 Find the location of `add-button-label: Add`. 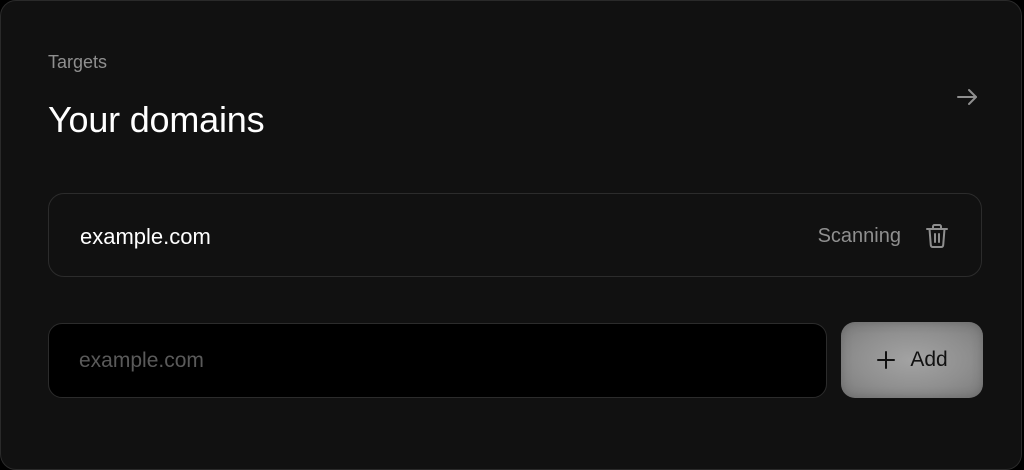

add-button-label: Add is located at coordinates (929, 359).